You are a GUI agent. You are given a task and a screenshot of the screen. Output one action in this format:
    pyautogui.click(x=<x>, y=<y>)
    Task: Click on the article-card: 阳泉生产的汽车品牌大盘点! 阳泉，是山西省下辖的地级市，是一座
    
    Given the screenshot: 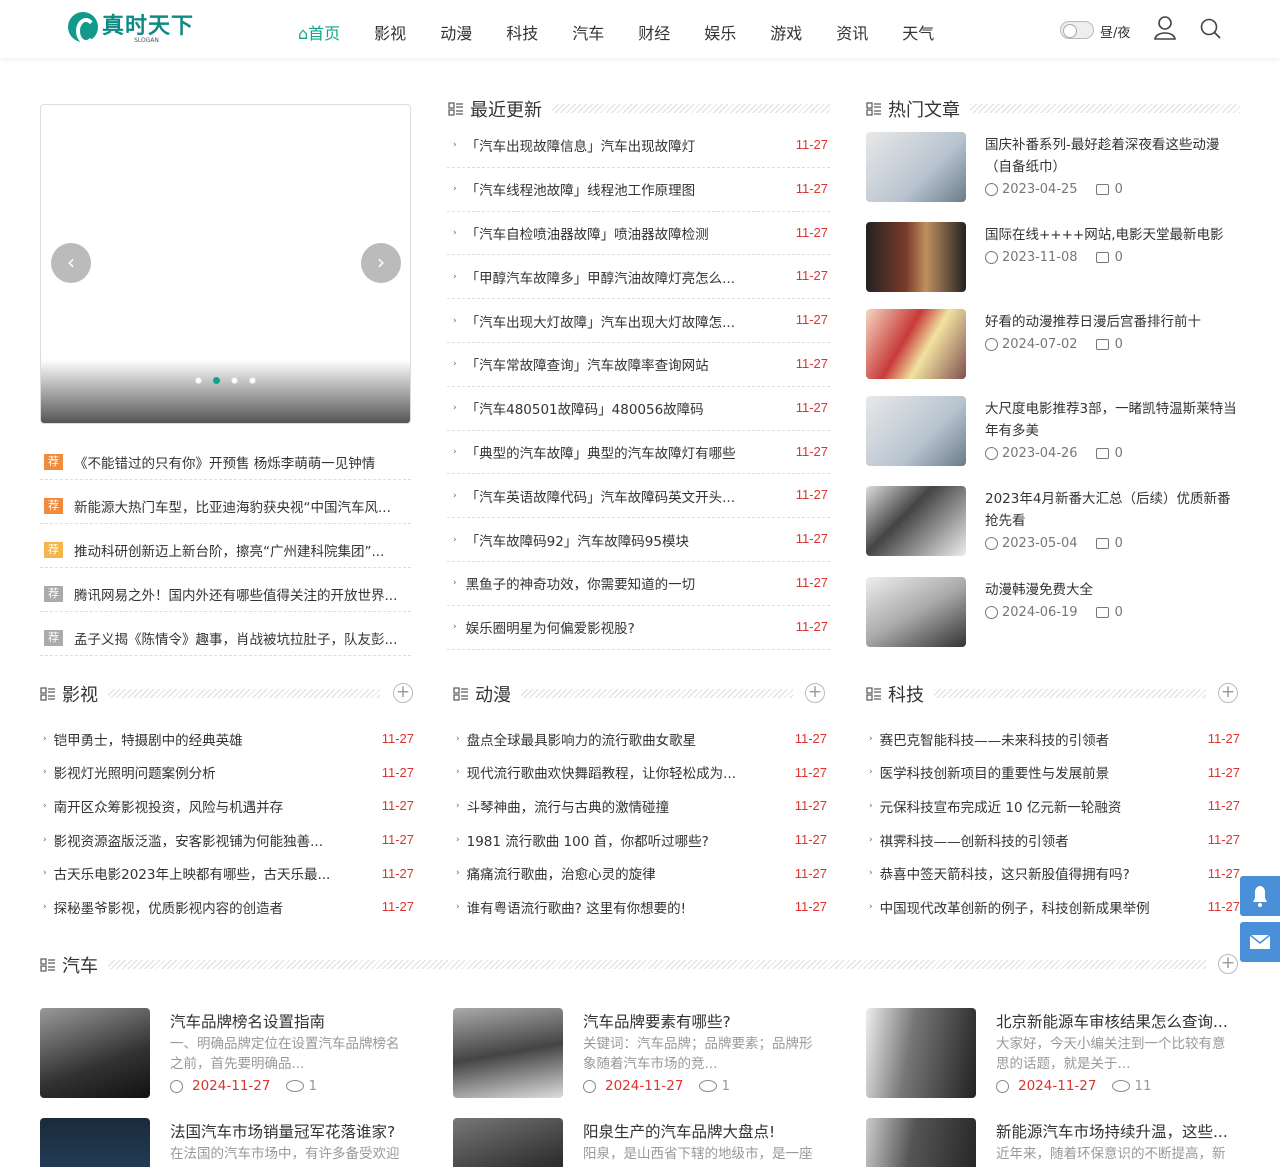 What is the action you would take?
    pyautogui.click(x=639, y=1142)
    